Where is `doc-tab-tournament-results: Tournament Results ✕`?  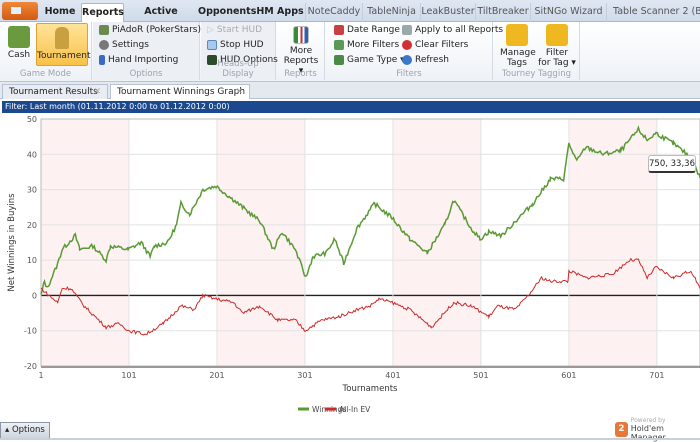 doc-tab-tournament-results: Tournament Results ✕ is located at coordinates (55, 91).